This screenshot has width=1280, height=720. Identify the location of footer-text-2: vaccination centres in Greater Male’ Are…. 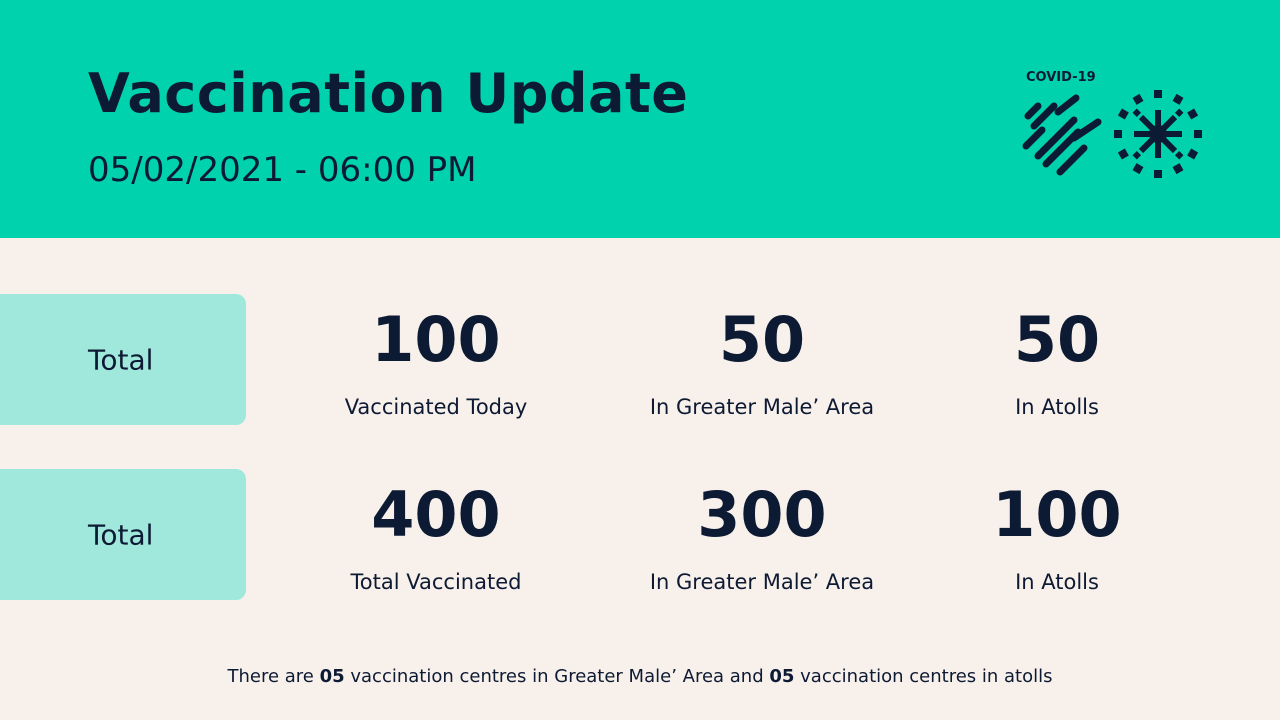
(557, 676).